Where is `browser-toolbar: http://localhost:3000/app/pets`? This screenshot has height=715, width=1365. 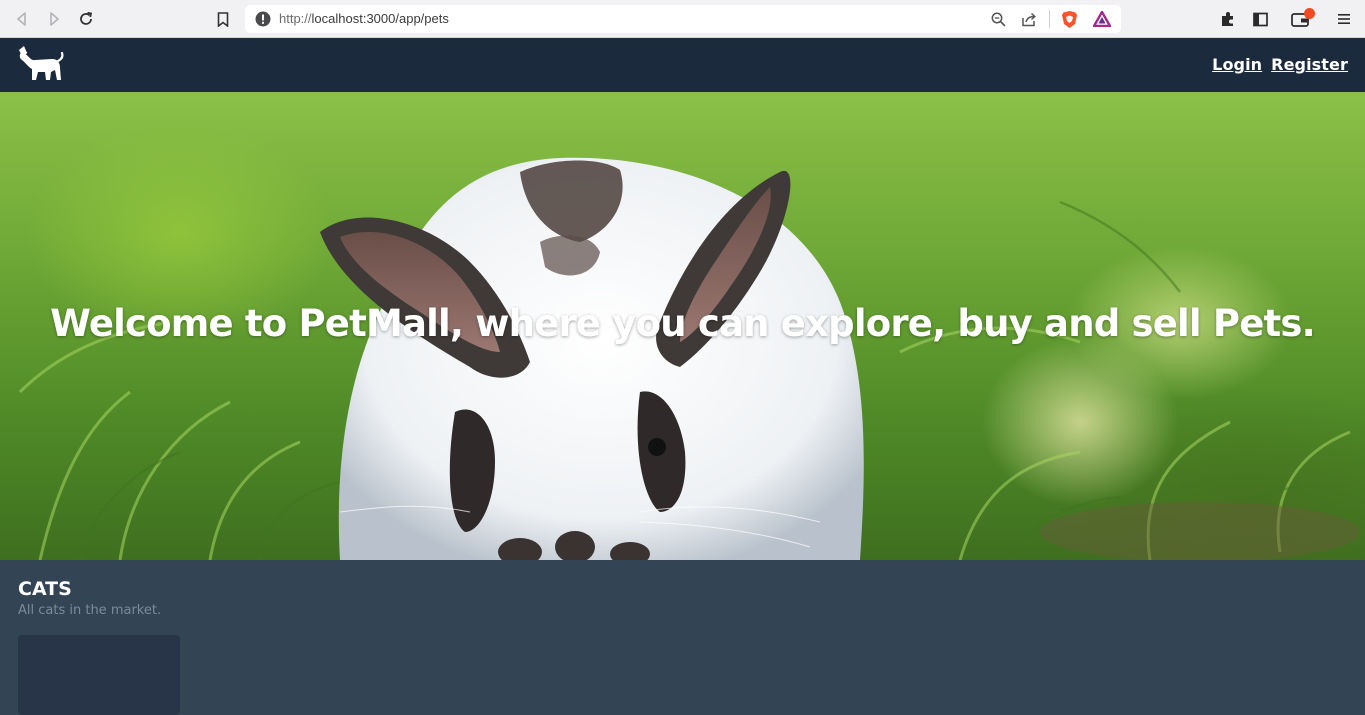
browser-toolbar: http://localhost:3000/app/pets is located at coordinates (682, 19).